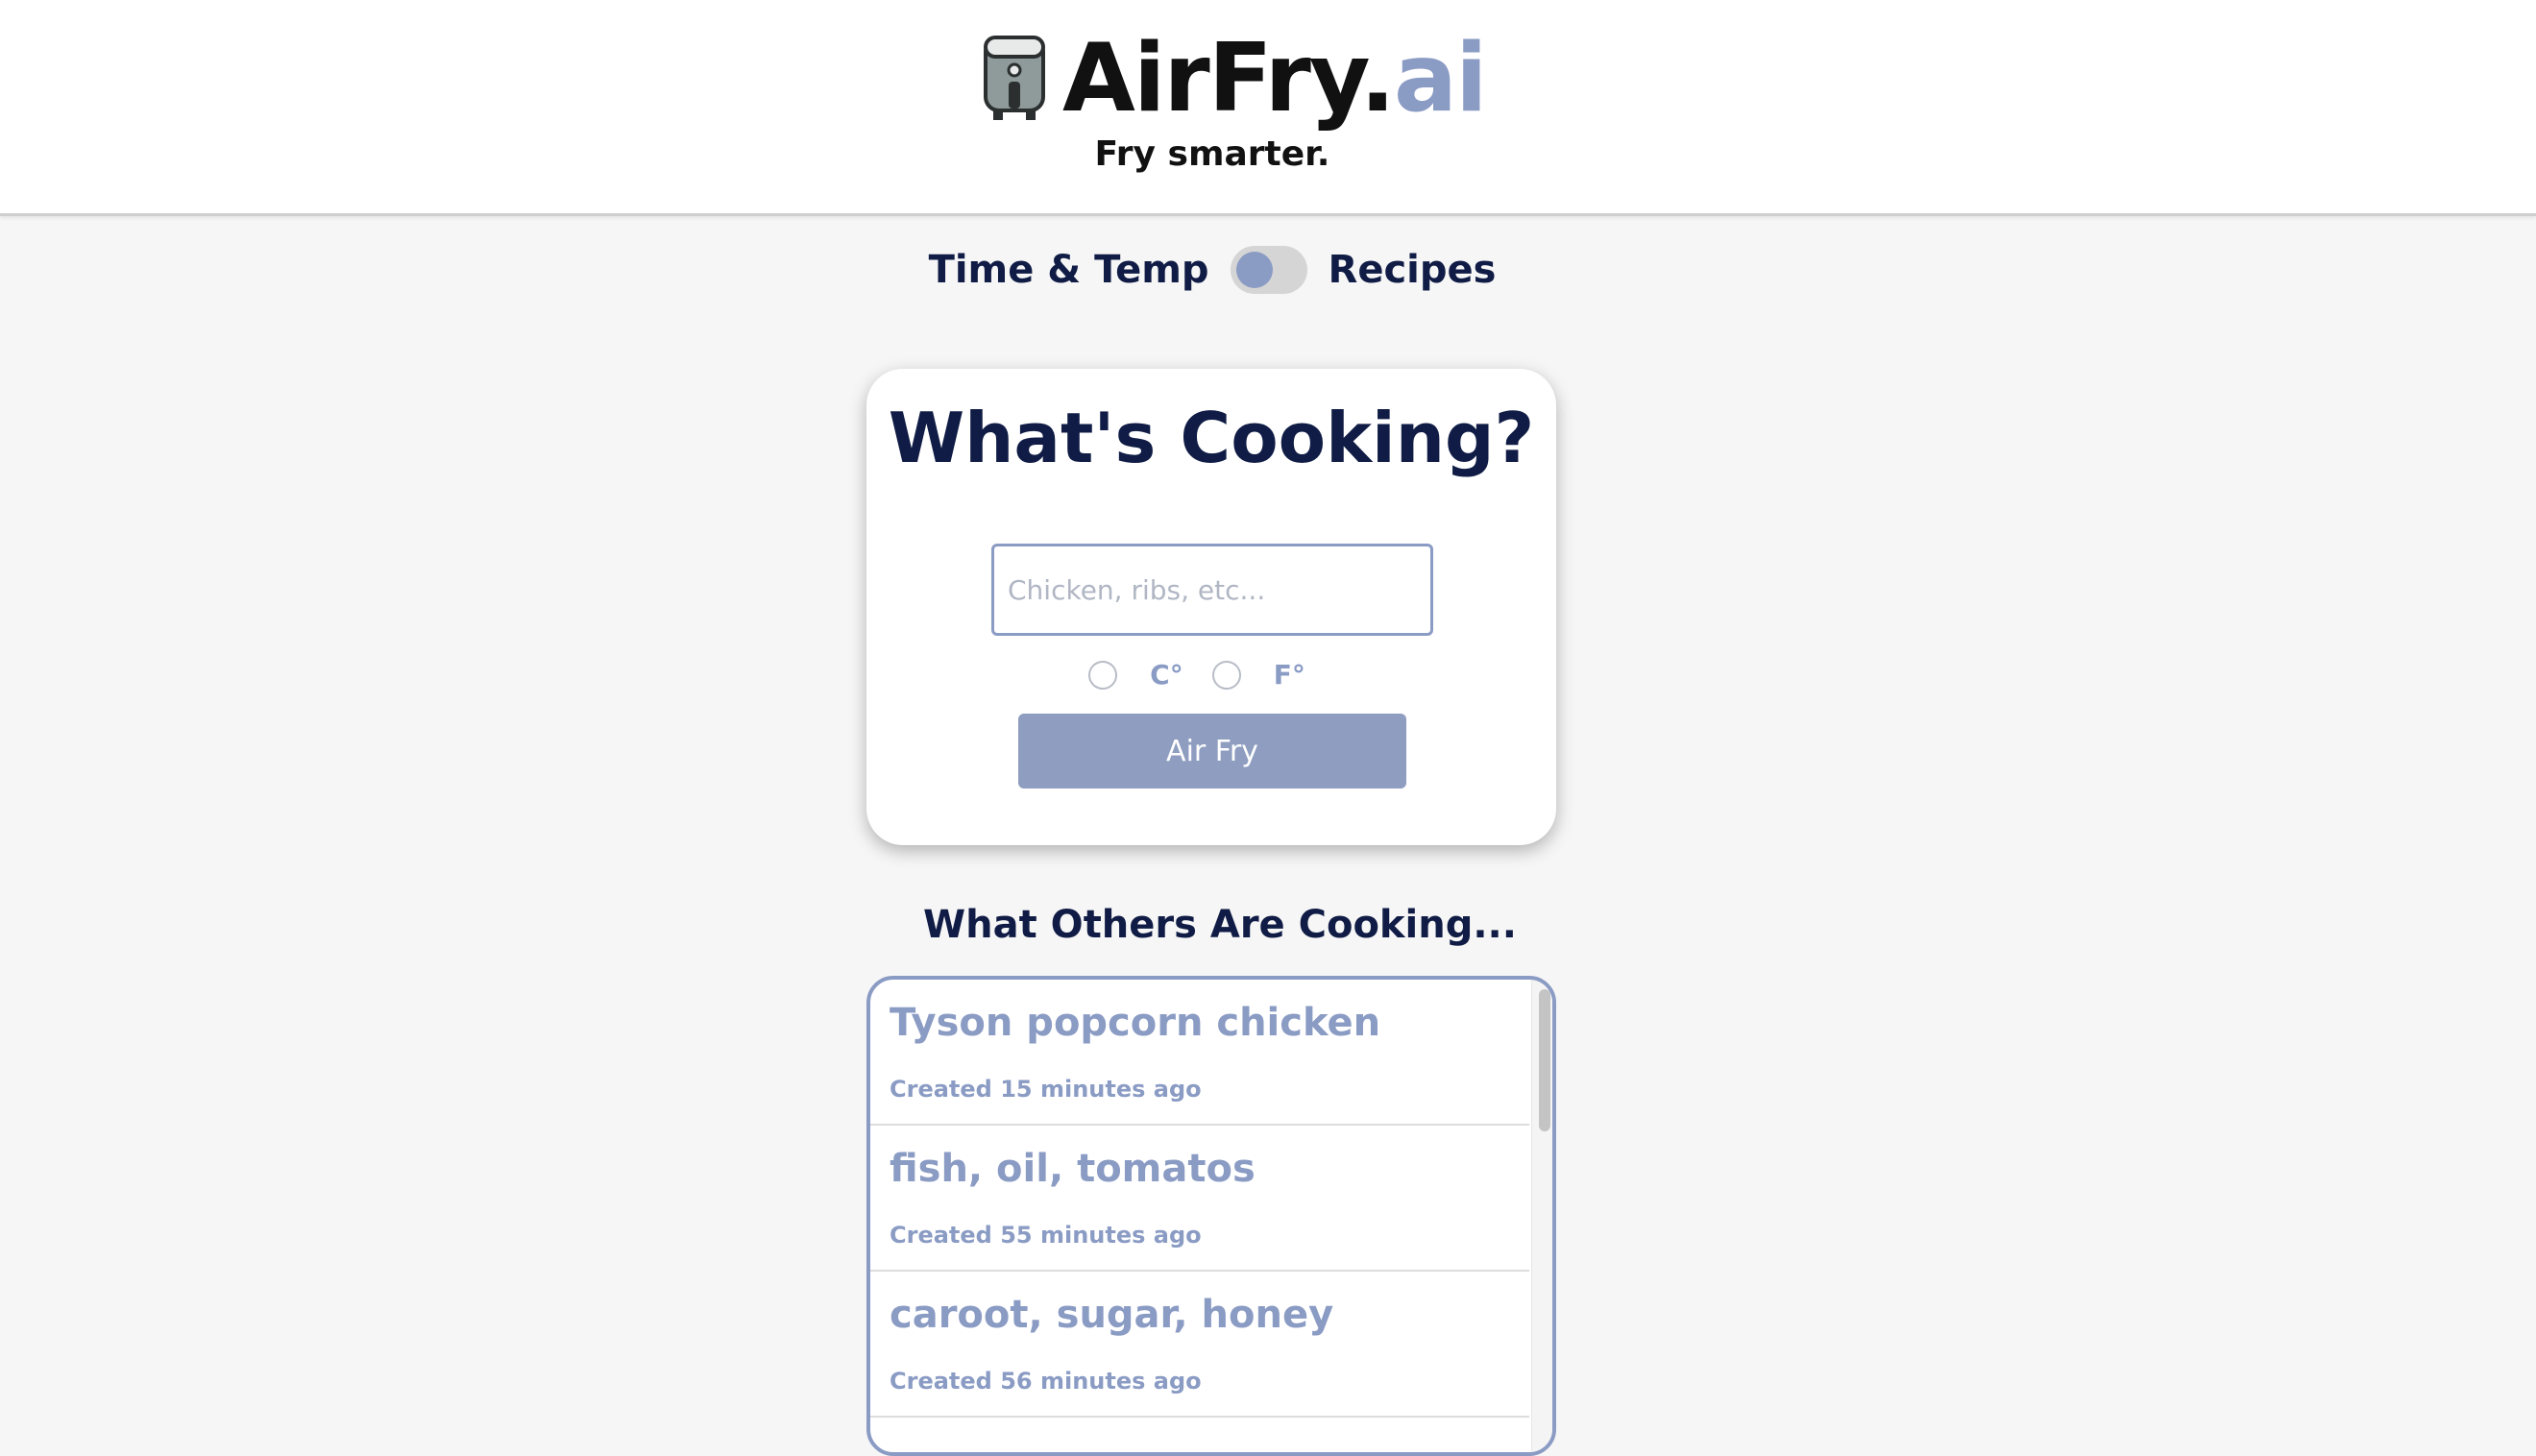  I want to click on brand-ai: ai, so click(1440, 78).